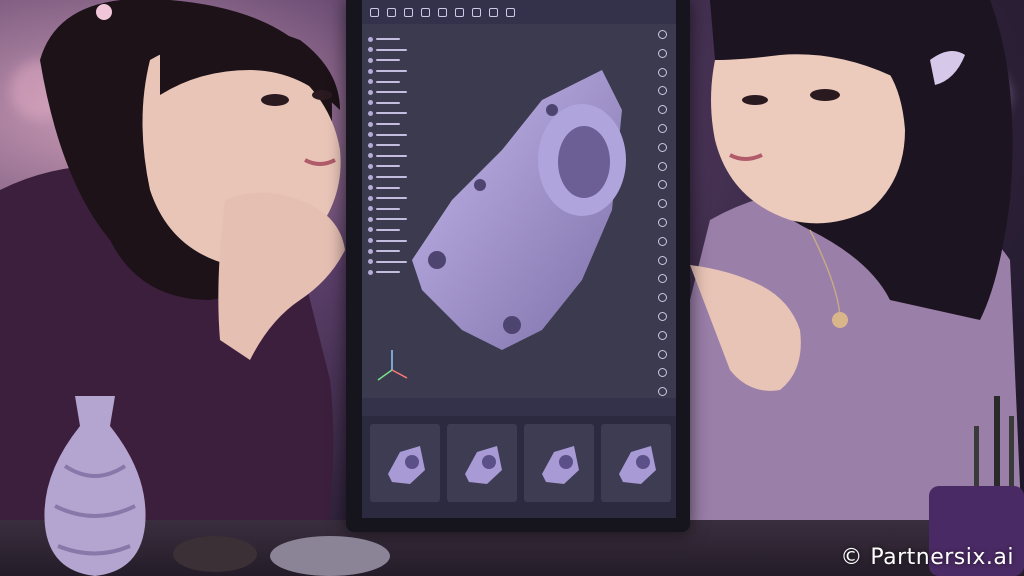  Describe the element at coordinates (408, 12) in the screenshot. I see `save-icon` at that location.